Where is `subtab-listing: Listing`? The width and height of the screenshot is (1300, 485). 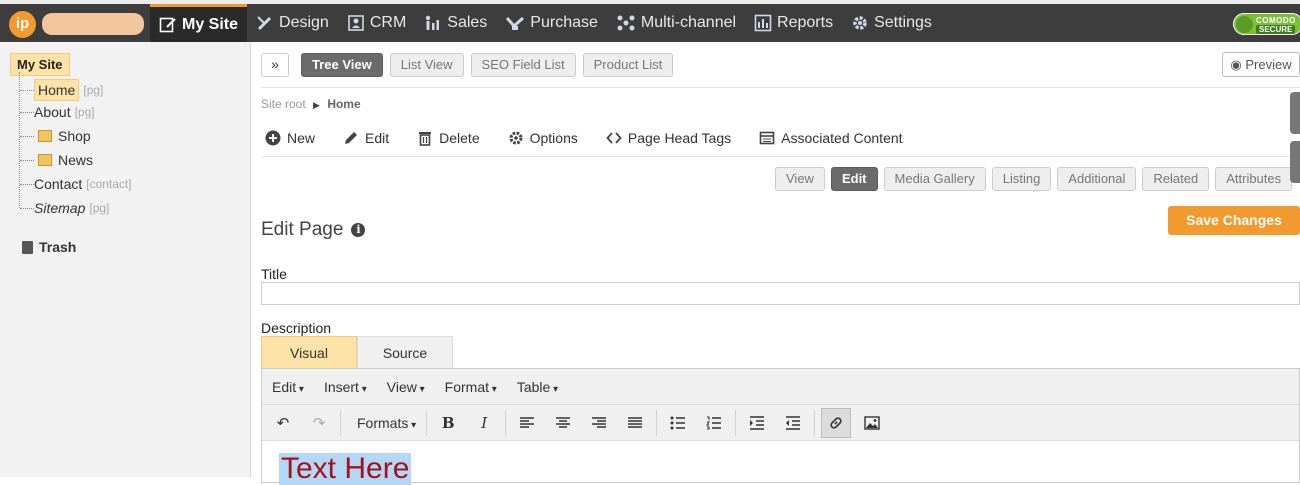 subtab-listing: Listing is located at coordinates (1021, 179).